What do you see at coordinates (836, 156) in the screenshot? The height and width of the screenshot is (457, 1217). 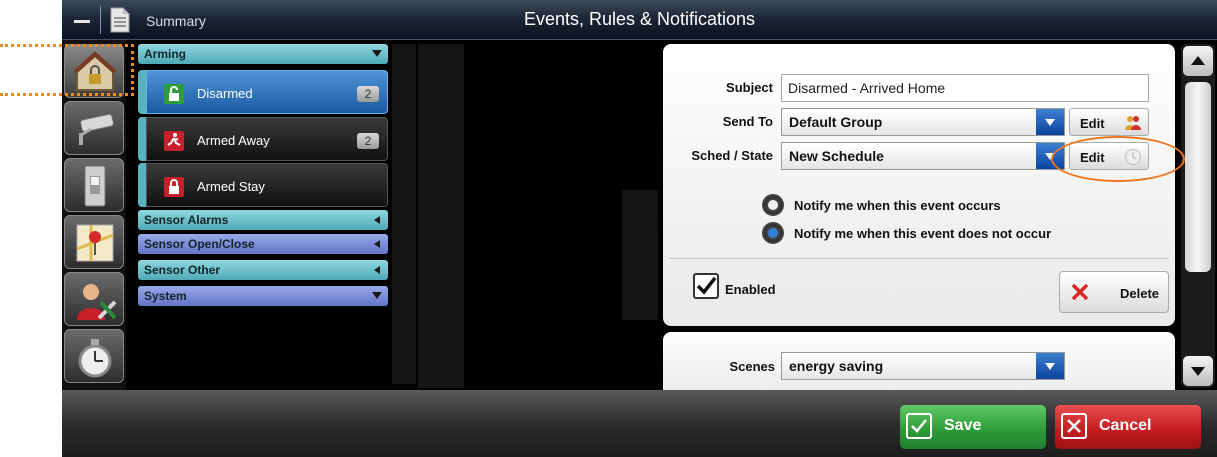 I see `schedule-value: New Schedule` at bounding box center [836, 156].